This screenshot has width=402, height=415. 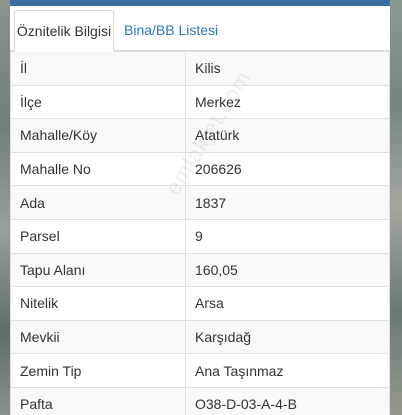 I want to click on map-background-right, so click(x=396, y=207).